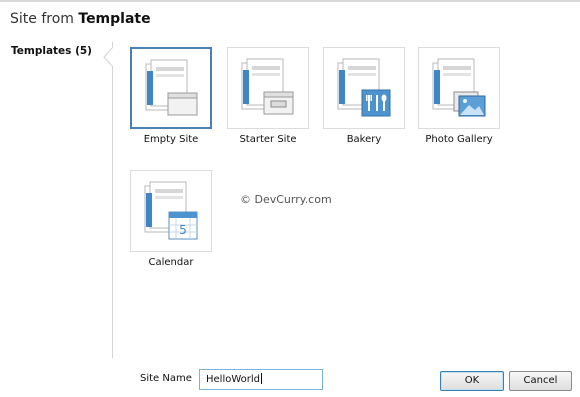  What do you see at coordinates (233, 379) in the screenshot?
I see `site-name-value: HelloWorld` at bounding box center [233, 379].